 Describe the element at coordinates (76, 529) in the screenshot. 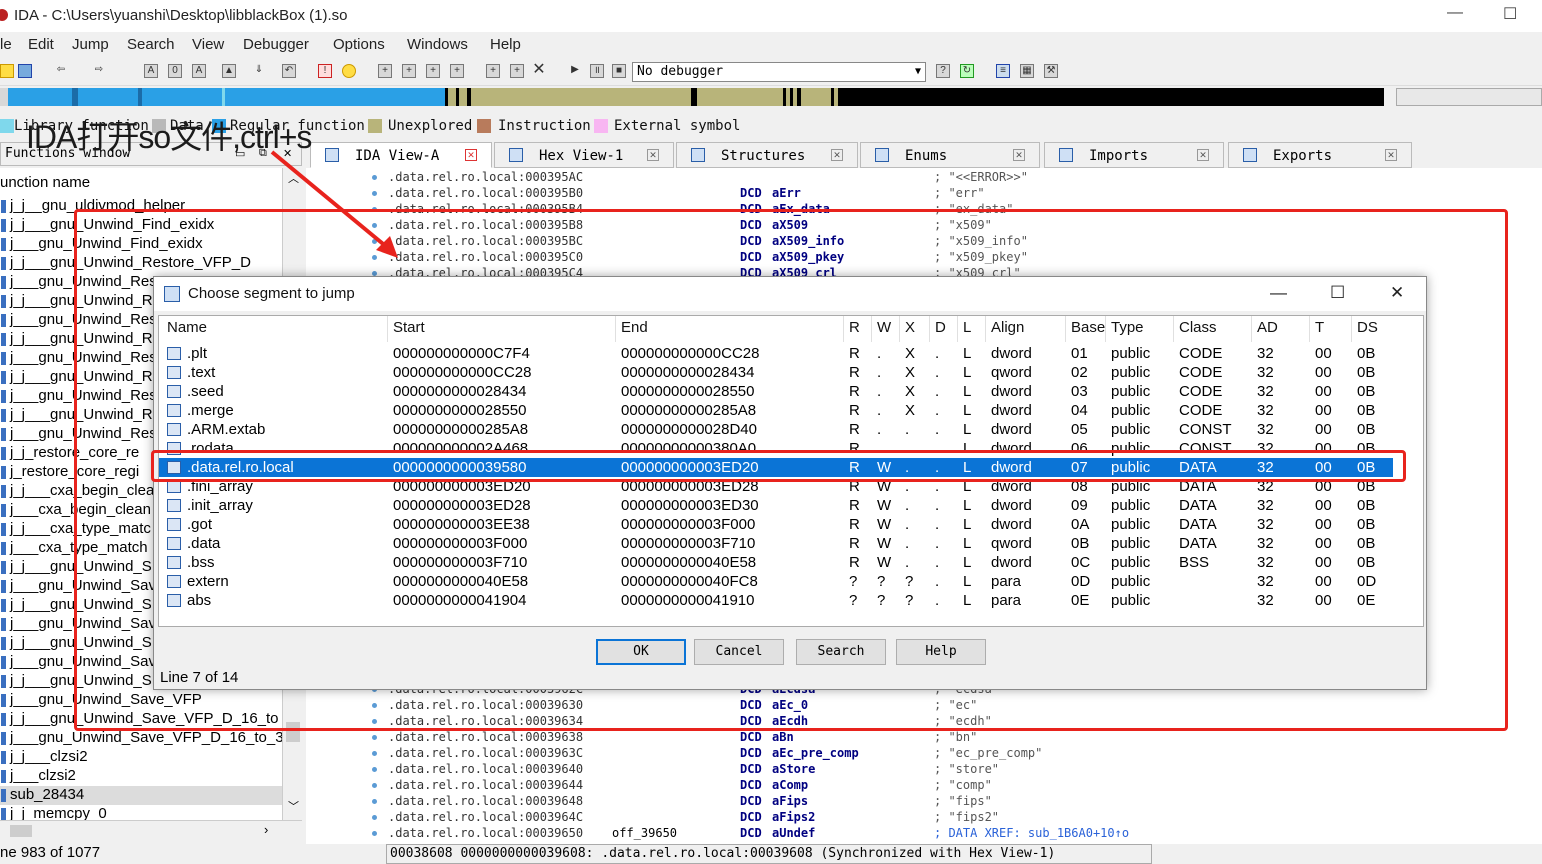

I see `function-row: j_j___cxa_type_matc` at that location.